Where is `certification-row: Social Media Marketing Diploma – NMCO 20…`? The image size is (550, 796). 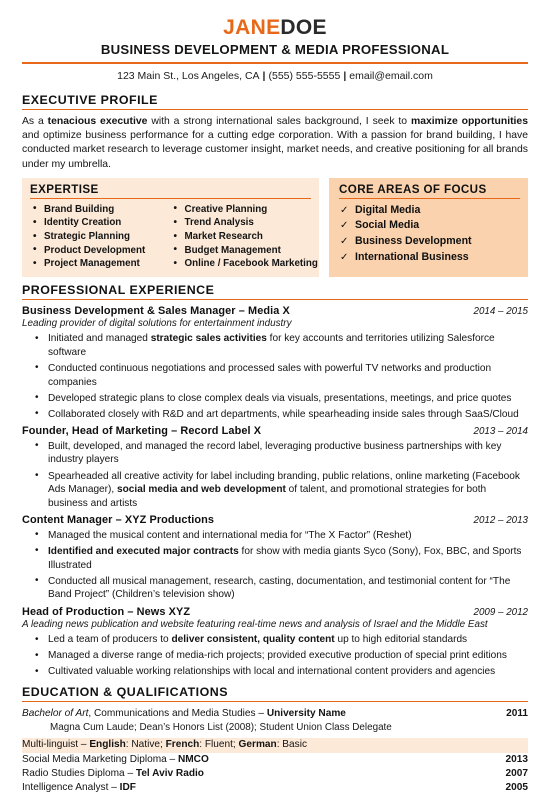
certification-row: Social Media Marketing Diploma – NMCO 20… is located at coordinates (275, 760).